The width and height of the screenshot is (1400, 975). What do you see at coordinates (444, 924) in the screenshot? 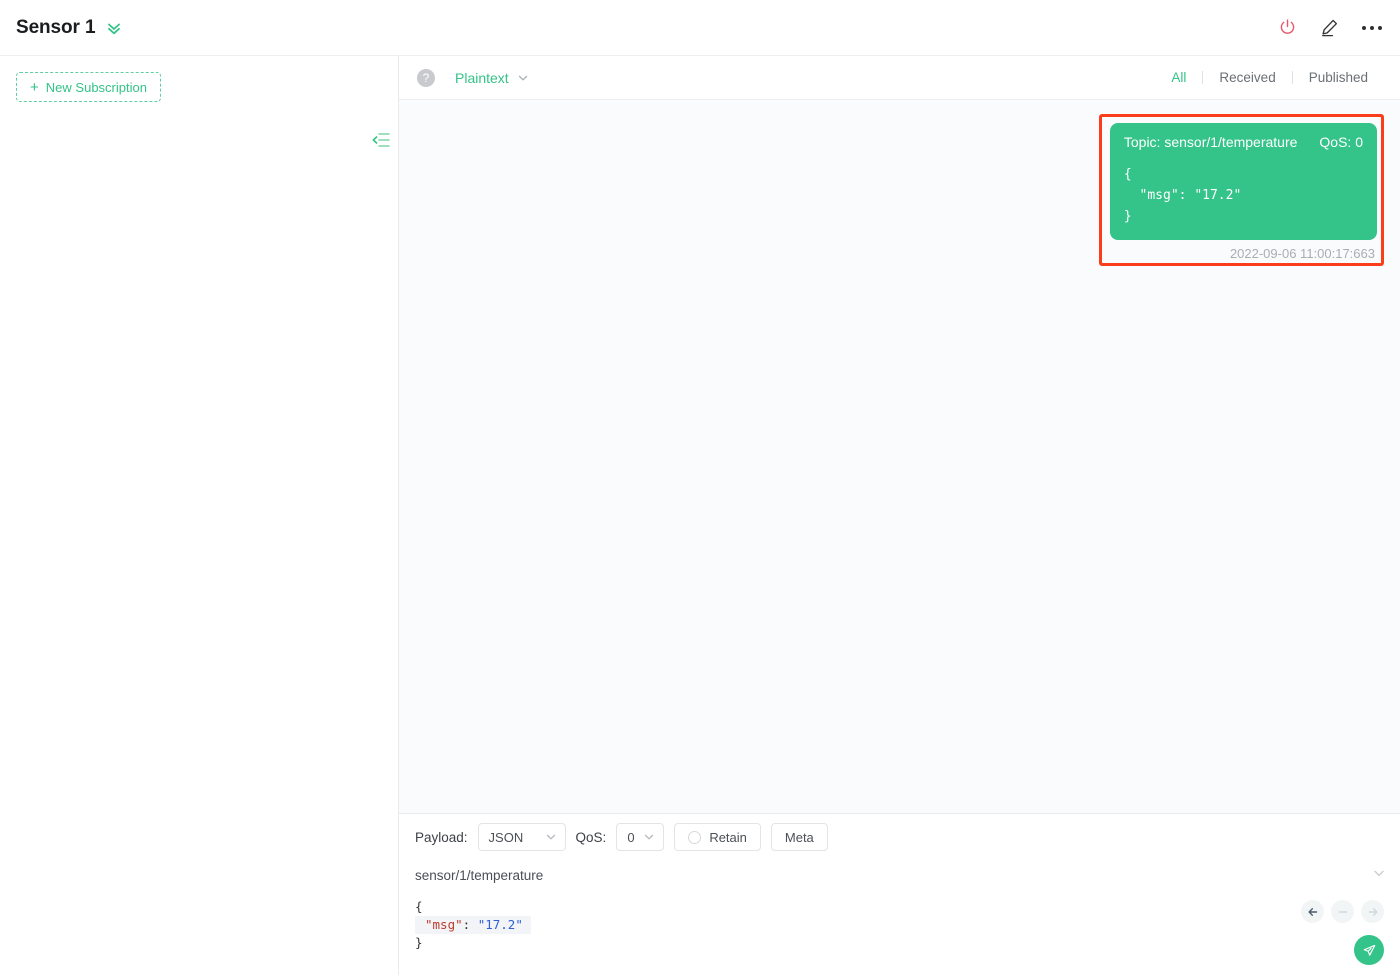
I see `json-key: "msg"` at bounding box center [444, 924].